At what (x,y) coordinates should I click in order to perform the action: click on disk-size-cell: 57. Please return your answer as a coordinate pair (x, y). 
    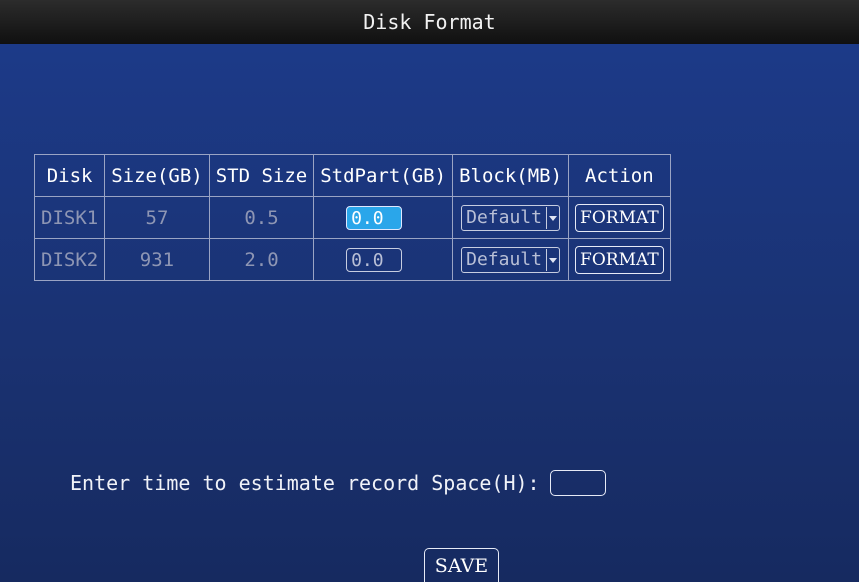
    Looking at the image, I should click on (157, 217).